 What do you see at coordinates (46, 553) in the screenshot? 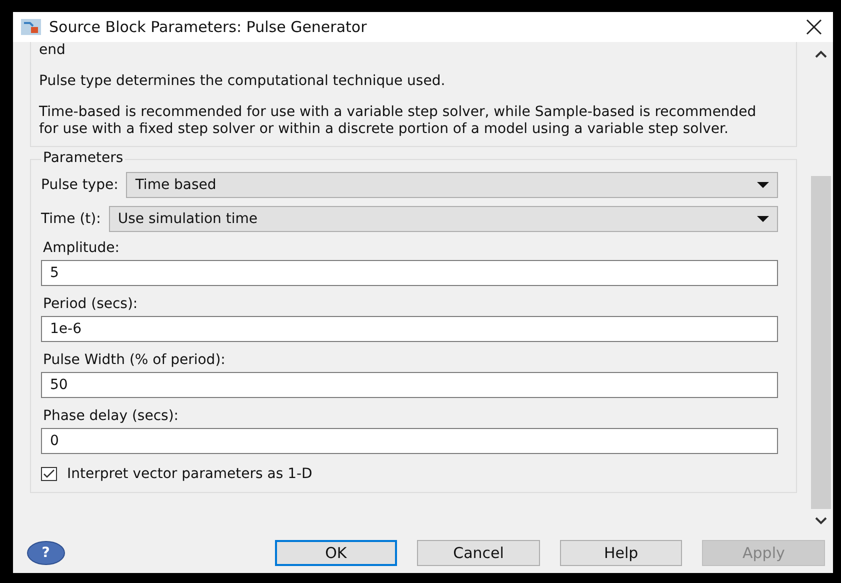
I see `help-button: ?` at bounding box center [46, 553].